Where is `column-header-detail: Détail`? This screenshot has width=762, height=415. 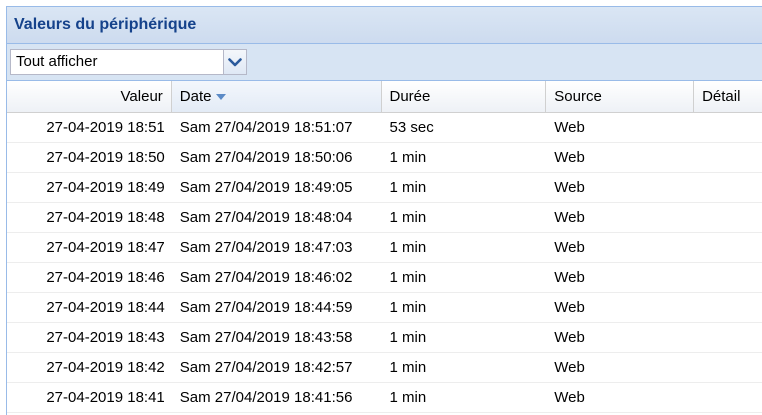 column-header-detail: Détail is located at coordinates (728, 96).